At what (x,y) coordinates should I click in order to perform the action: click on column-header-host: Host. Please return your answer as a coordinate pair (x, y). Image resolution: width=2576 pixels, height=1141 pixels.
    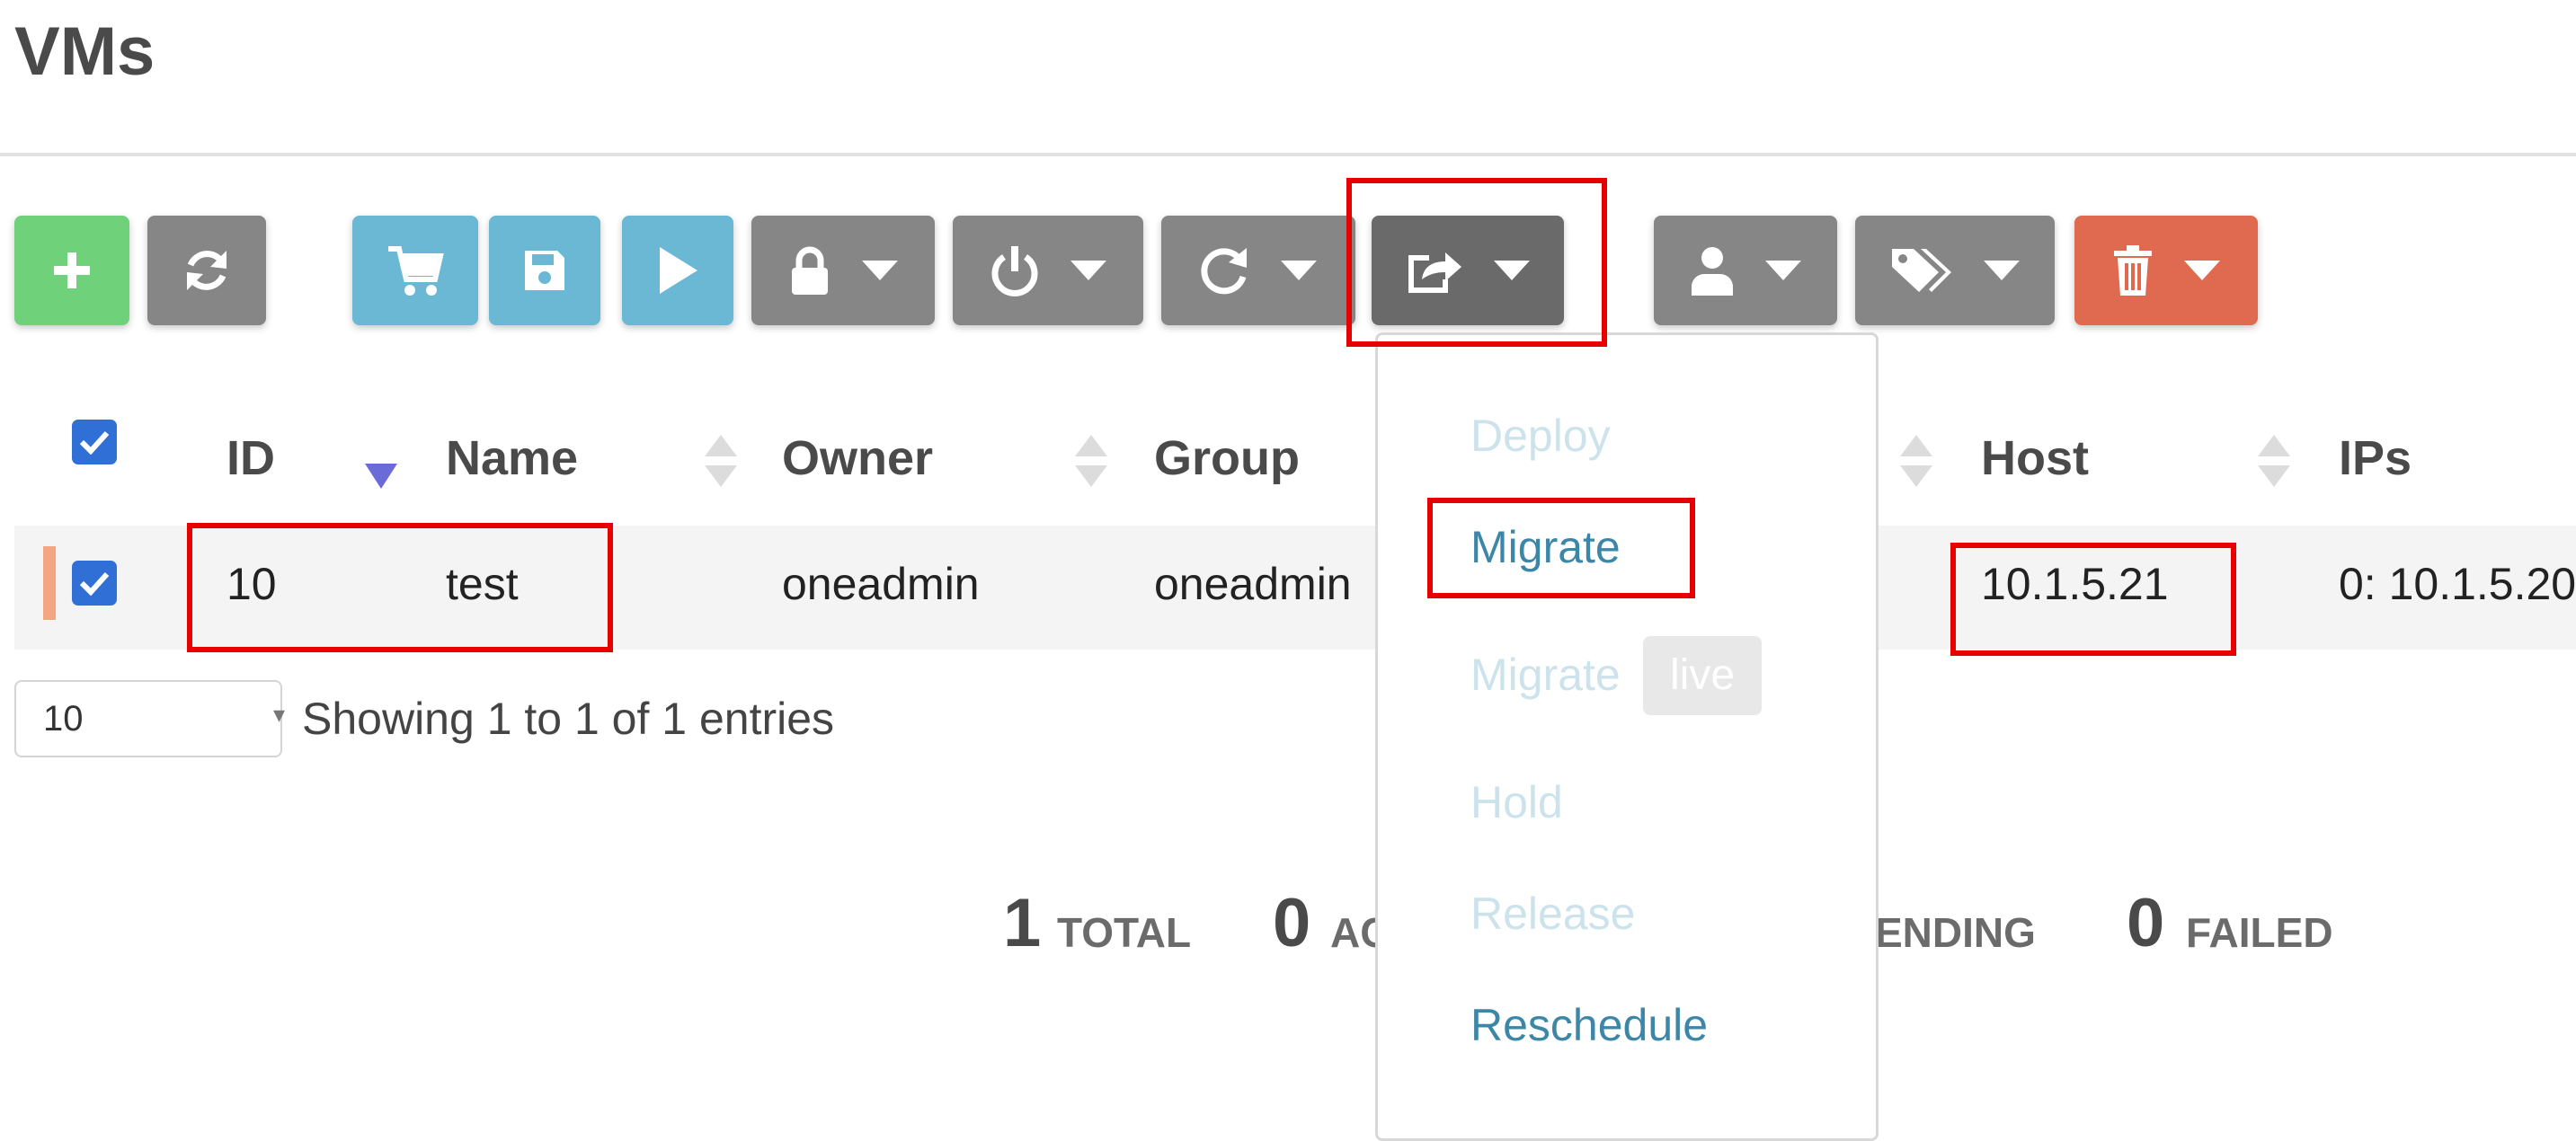
    Looking at the image, I should click on (2035, 458).